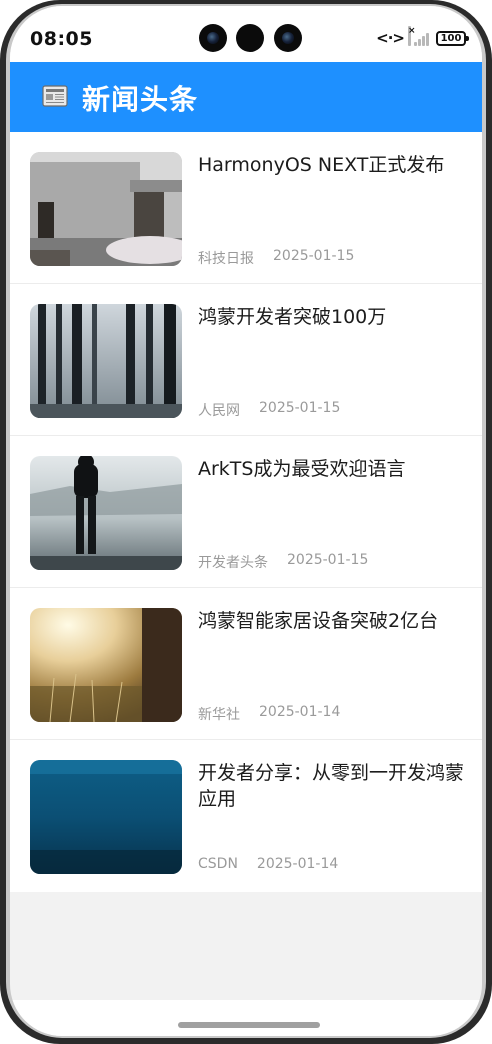 The image size is (492, 1044). What do you see at coordinates (246, 1018) in the screenshot?
I see `bottom-bar` at bounding box center [246, 1018].